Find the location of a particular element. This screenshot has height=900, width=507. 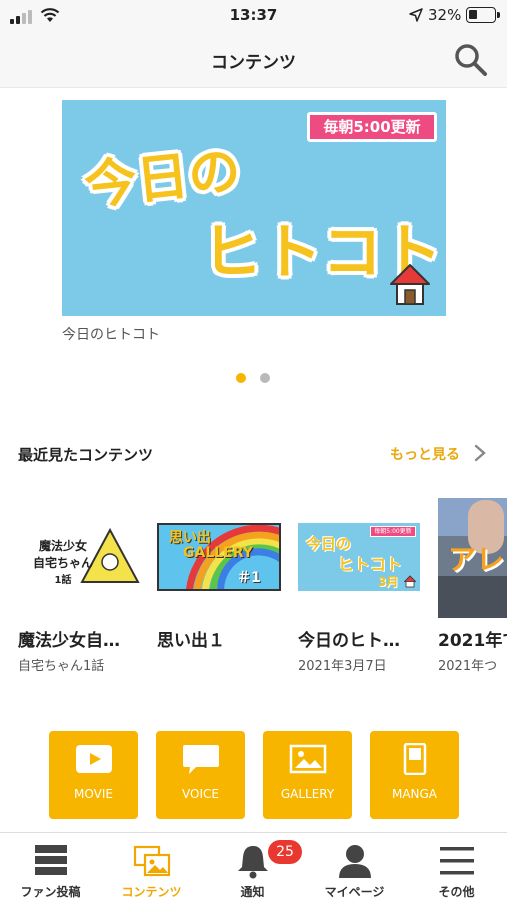

thumb-text: GALLERY is located at coordinates (218, 553).